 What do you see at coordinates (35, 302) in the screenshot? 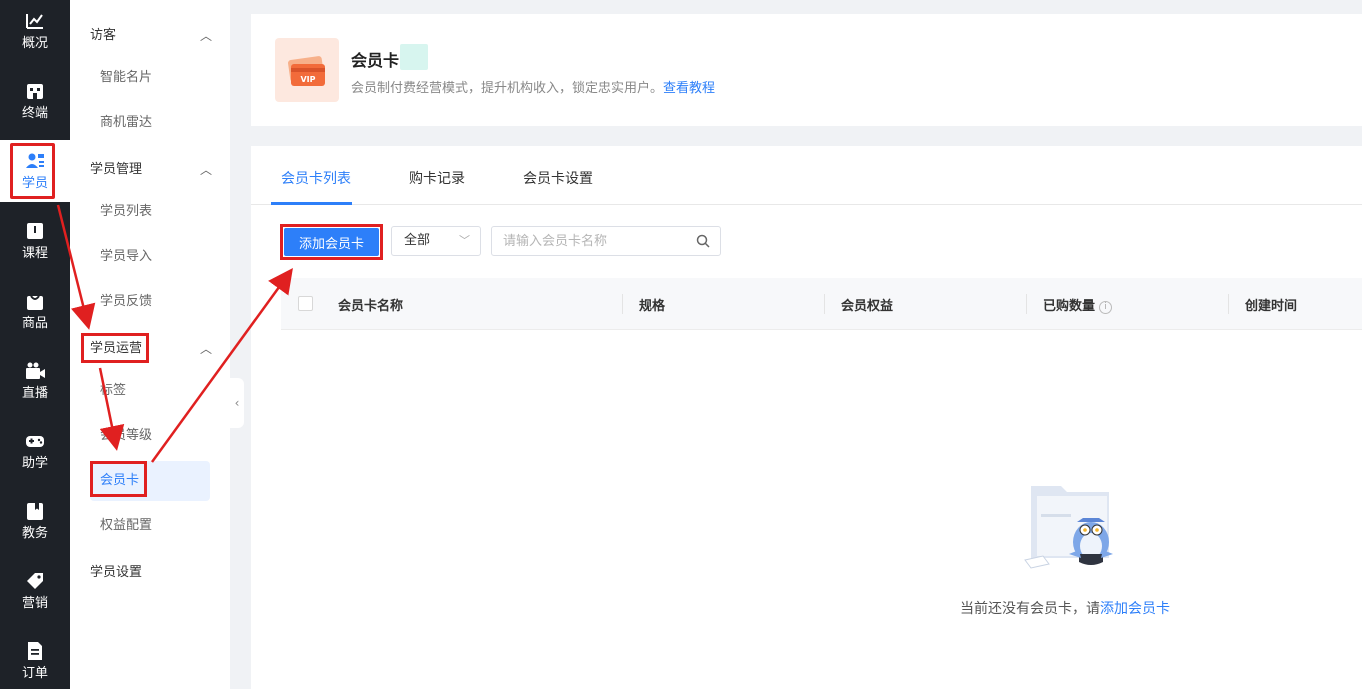
I see `bag-icon` at bounding box center [35, 302].